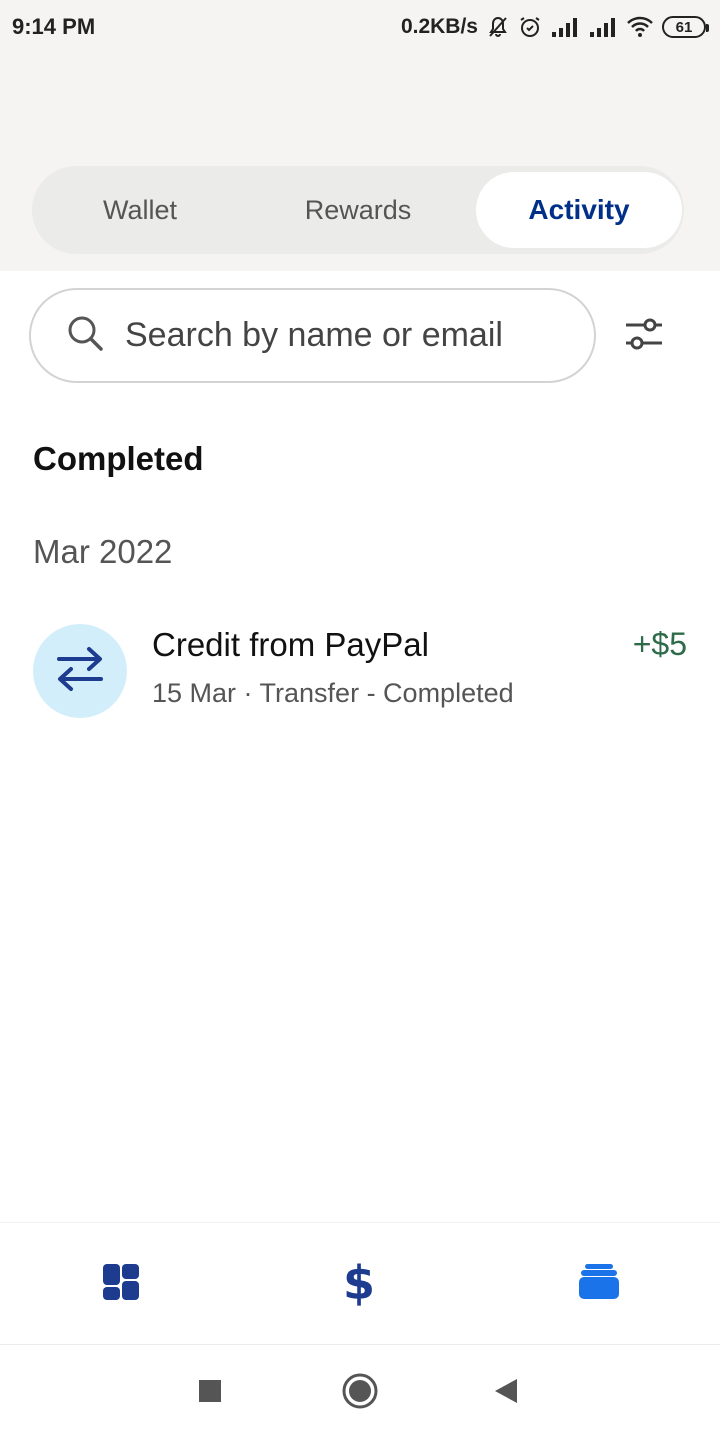  I want to click on transaction-subtitle: 15 Mar · Transfer - Completed, so click(333, 693).